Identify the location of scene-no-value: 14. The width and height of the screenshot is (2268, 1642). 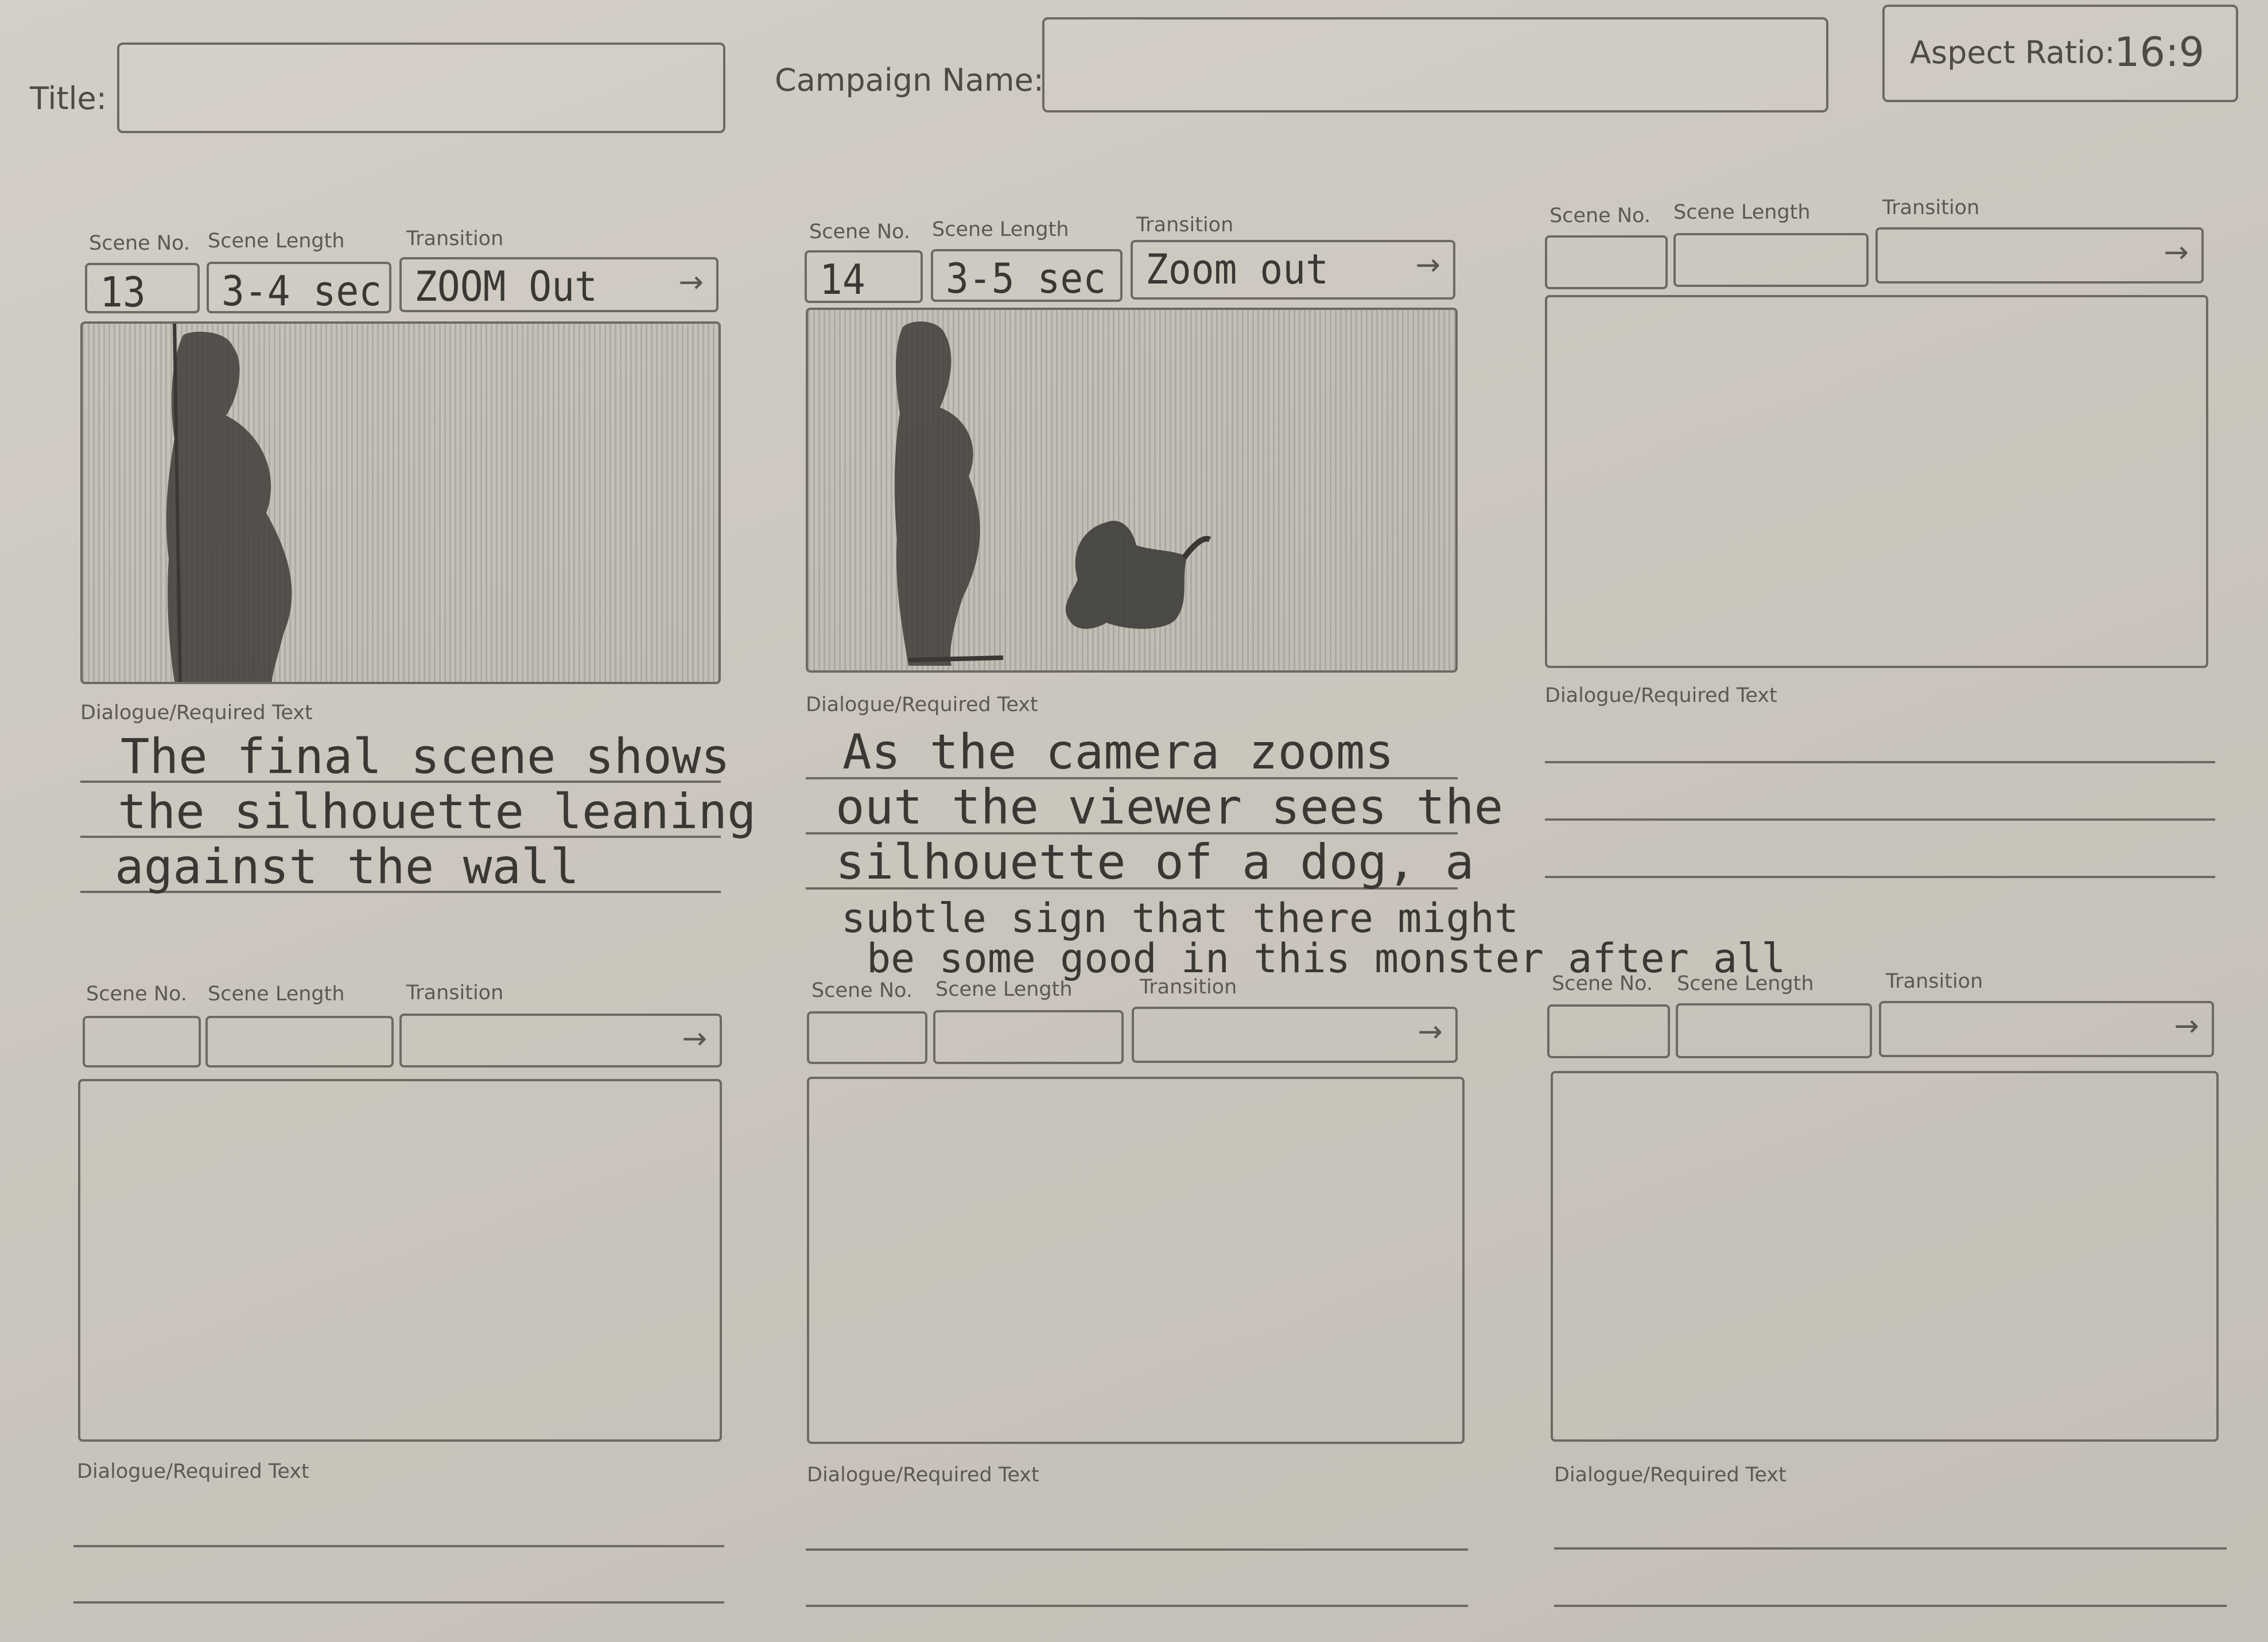
(842, 279).